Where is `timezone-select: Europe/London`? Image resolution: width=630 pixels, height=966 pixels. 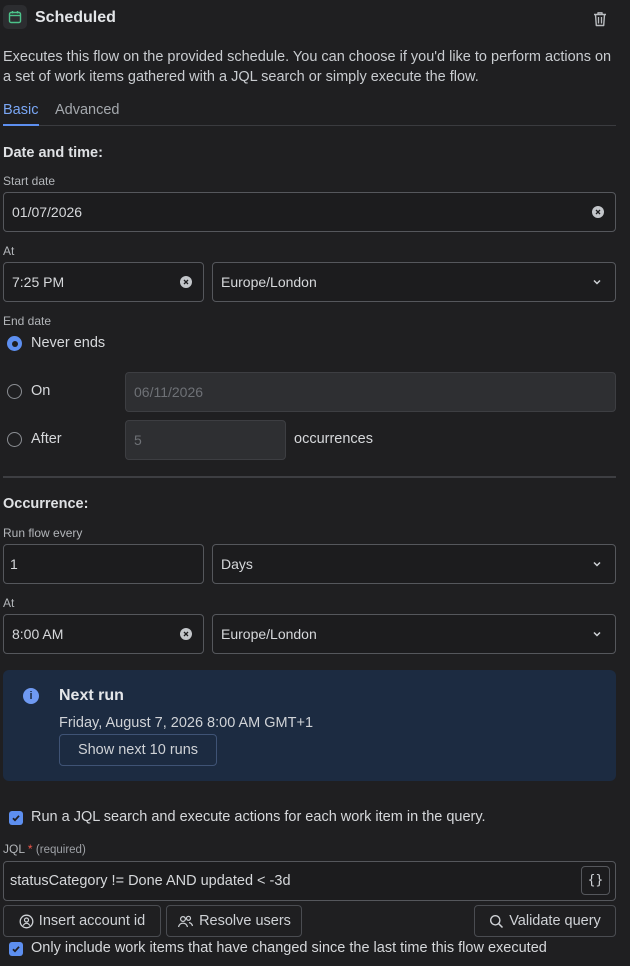
timezone-select: Europe/London is located at coordinates (414, 282).